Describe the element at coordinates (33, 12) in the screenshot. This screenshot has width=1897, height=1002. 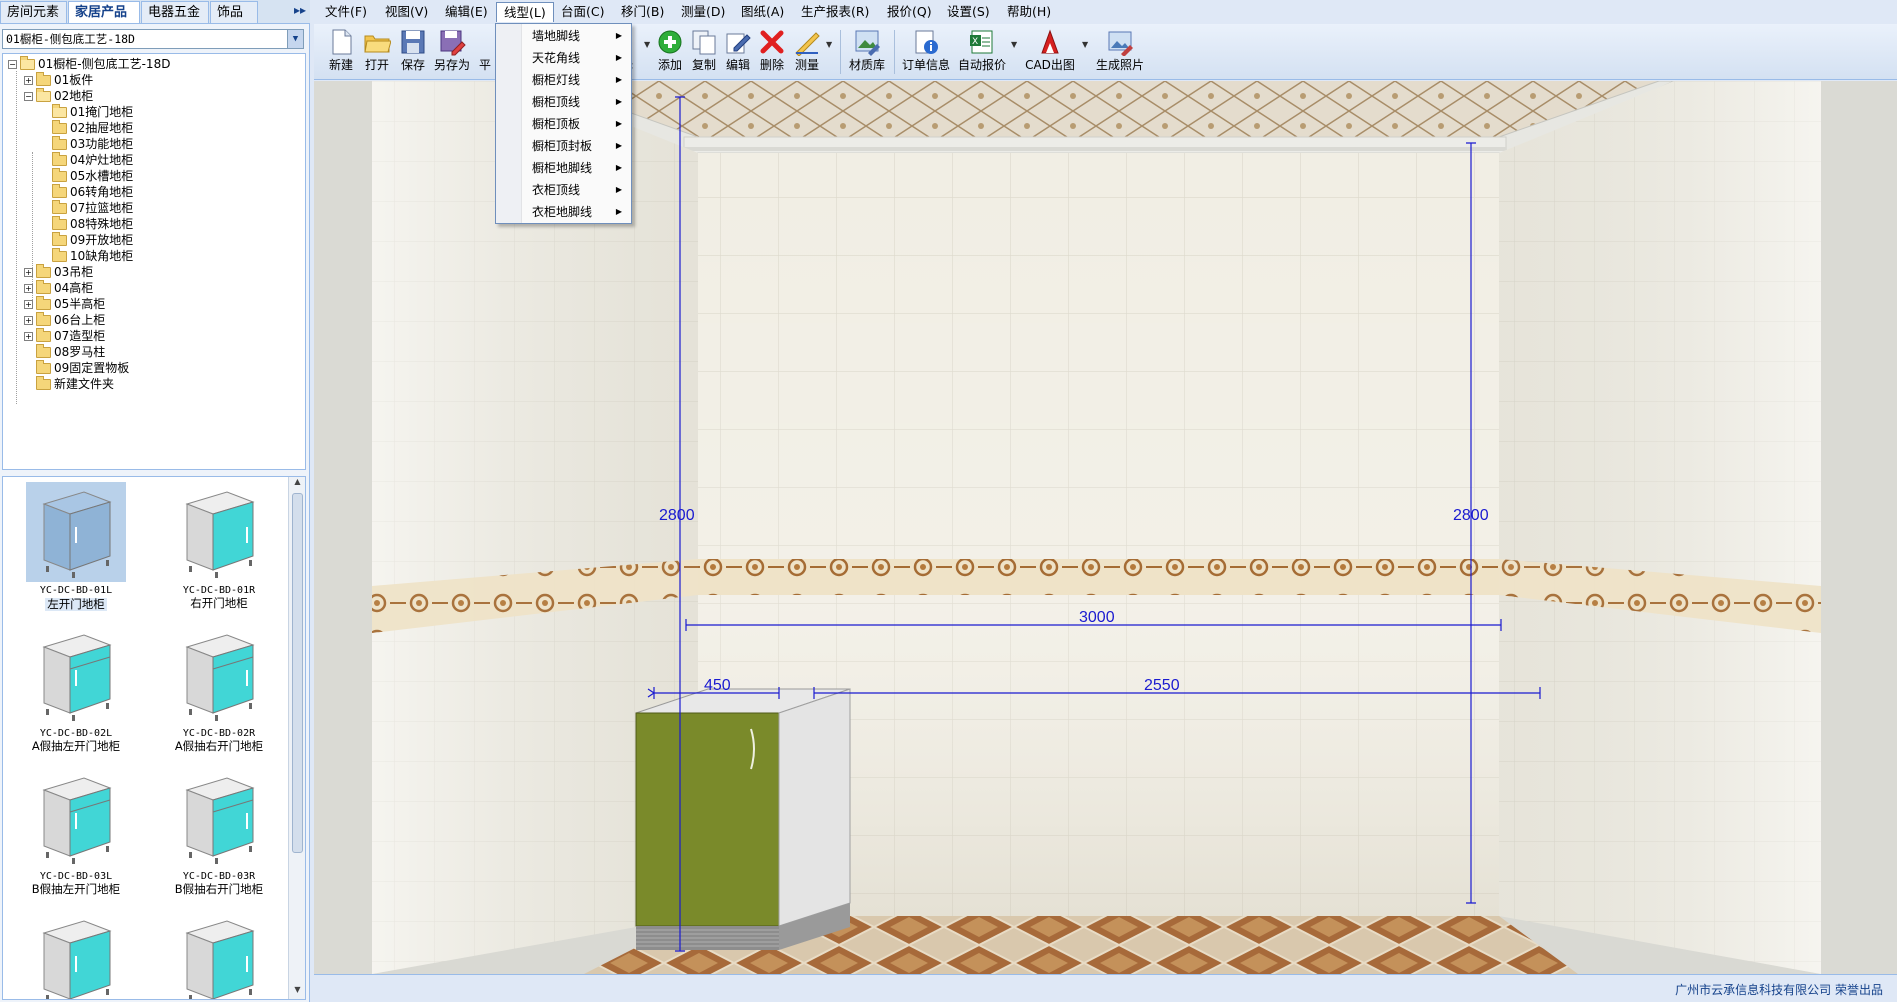
I see `tab-room-elements: 房间元素` at that location.